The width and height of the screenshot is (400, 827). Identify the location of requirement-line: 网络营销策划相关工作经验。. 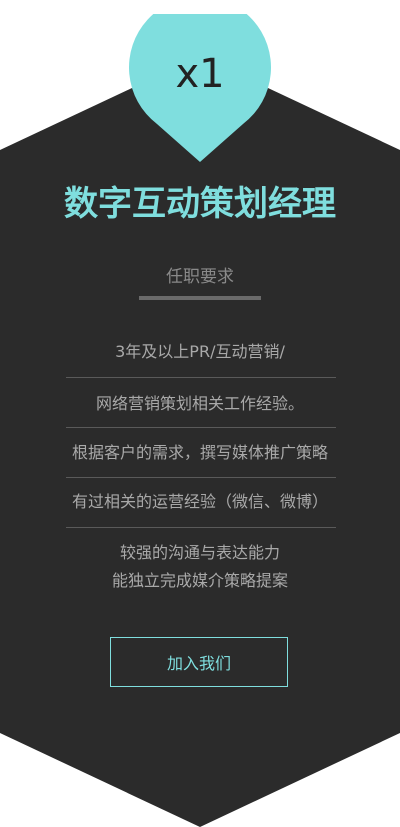
(199, 403).